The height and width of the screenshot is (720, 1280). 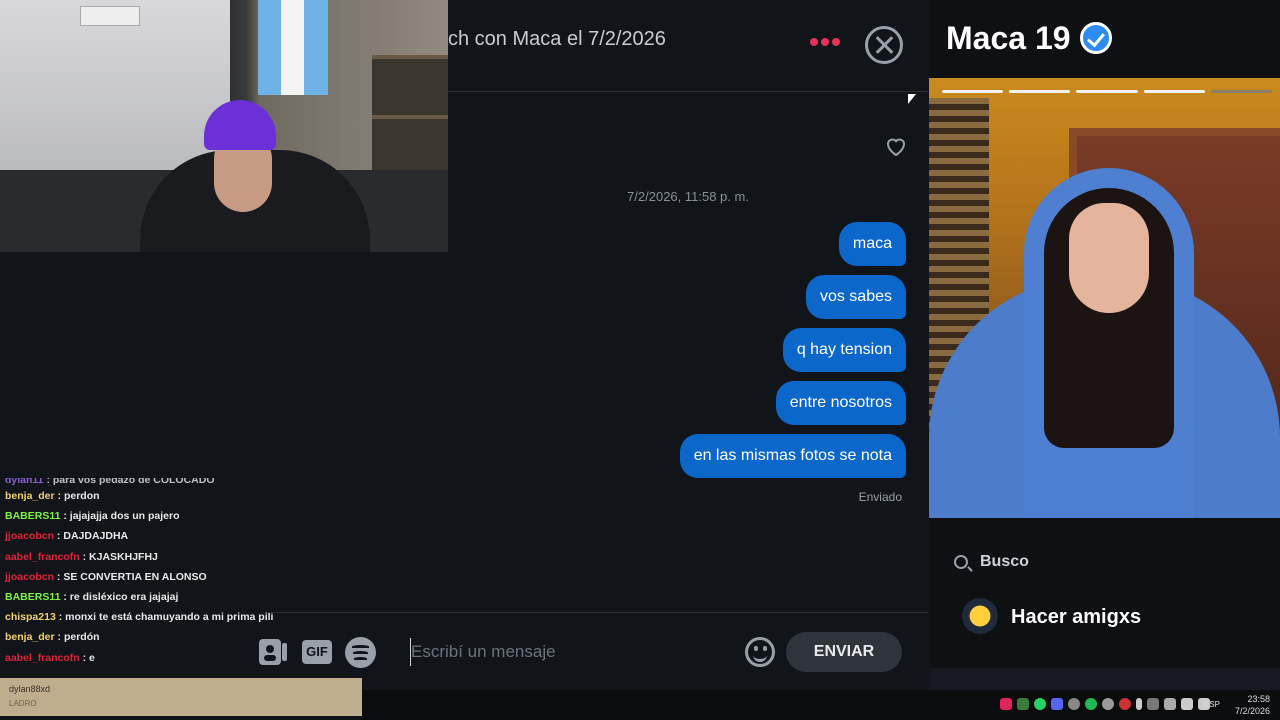 I want to click on twitch-chat-text: re disléxico era jajajaj, so click(x=124, y=596).